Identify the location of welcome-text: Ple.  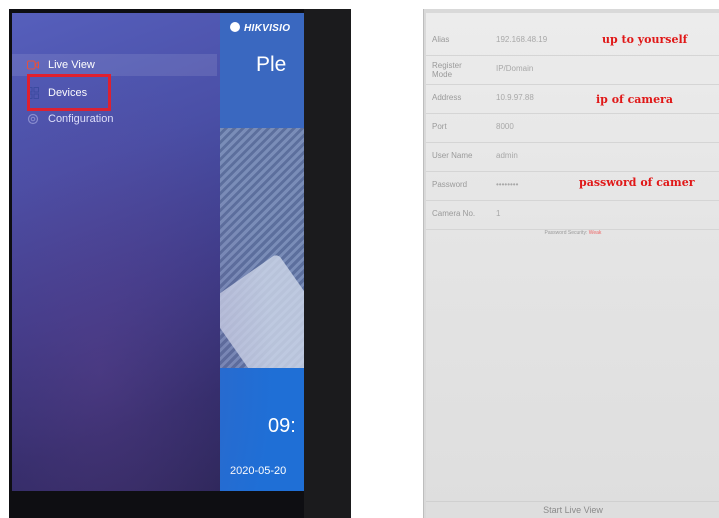
(271, 64).